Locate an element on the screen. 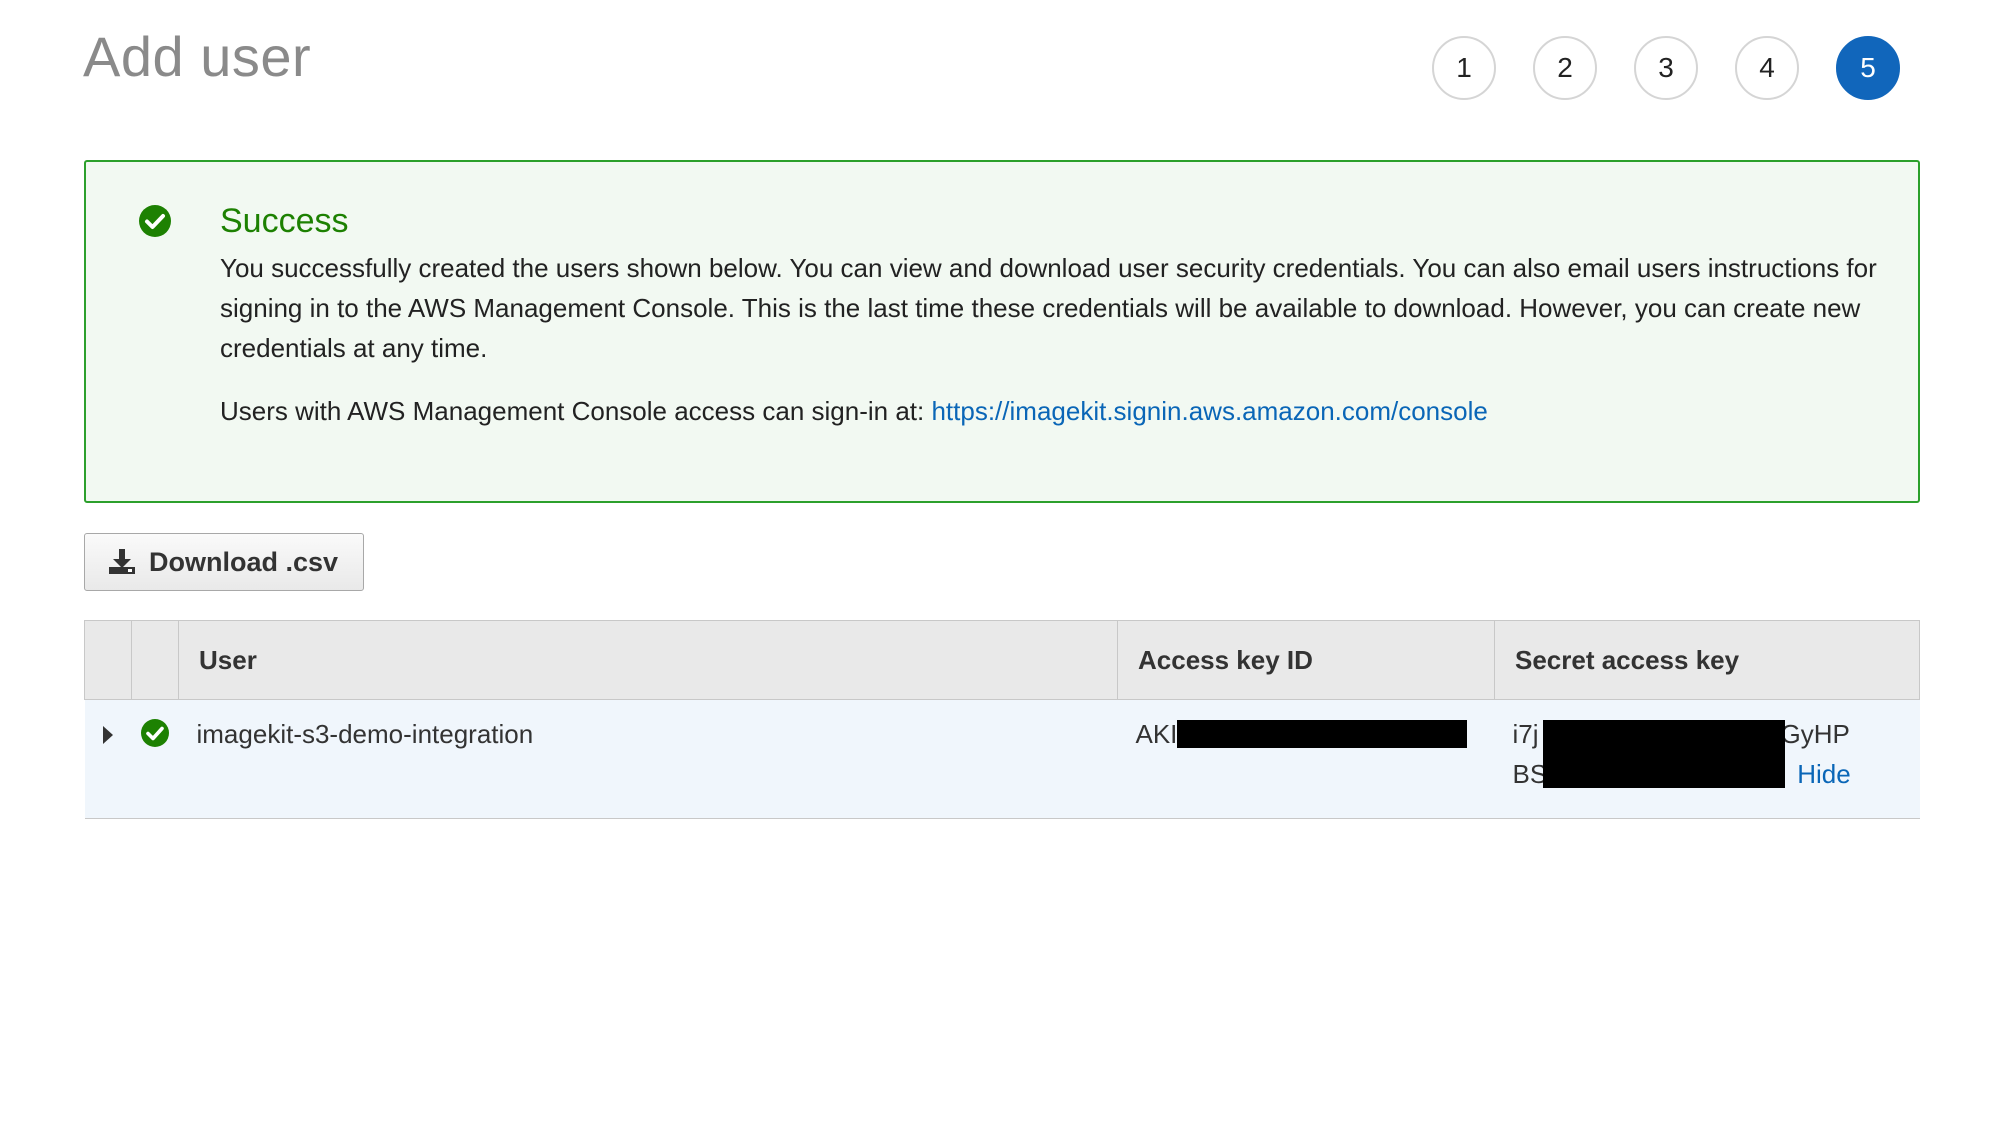 The image size is (2000, 1133). wizard-steps: 1 2 3 4 5 is located at coordinates (1666, 68).